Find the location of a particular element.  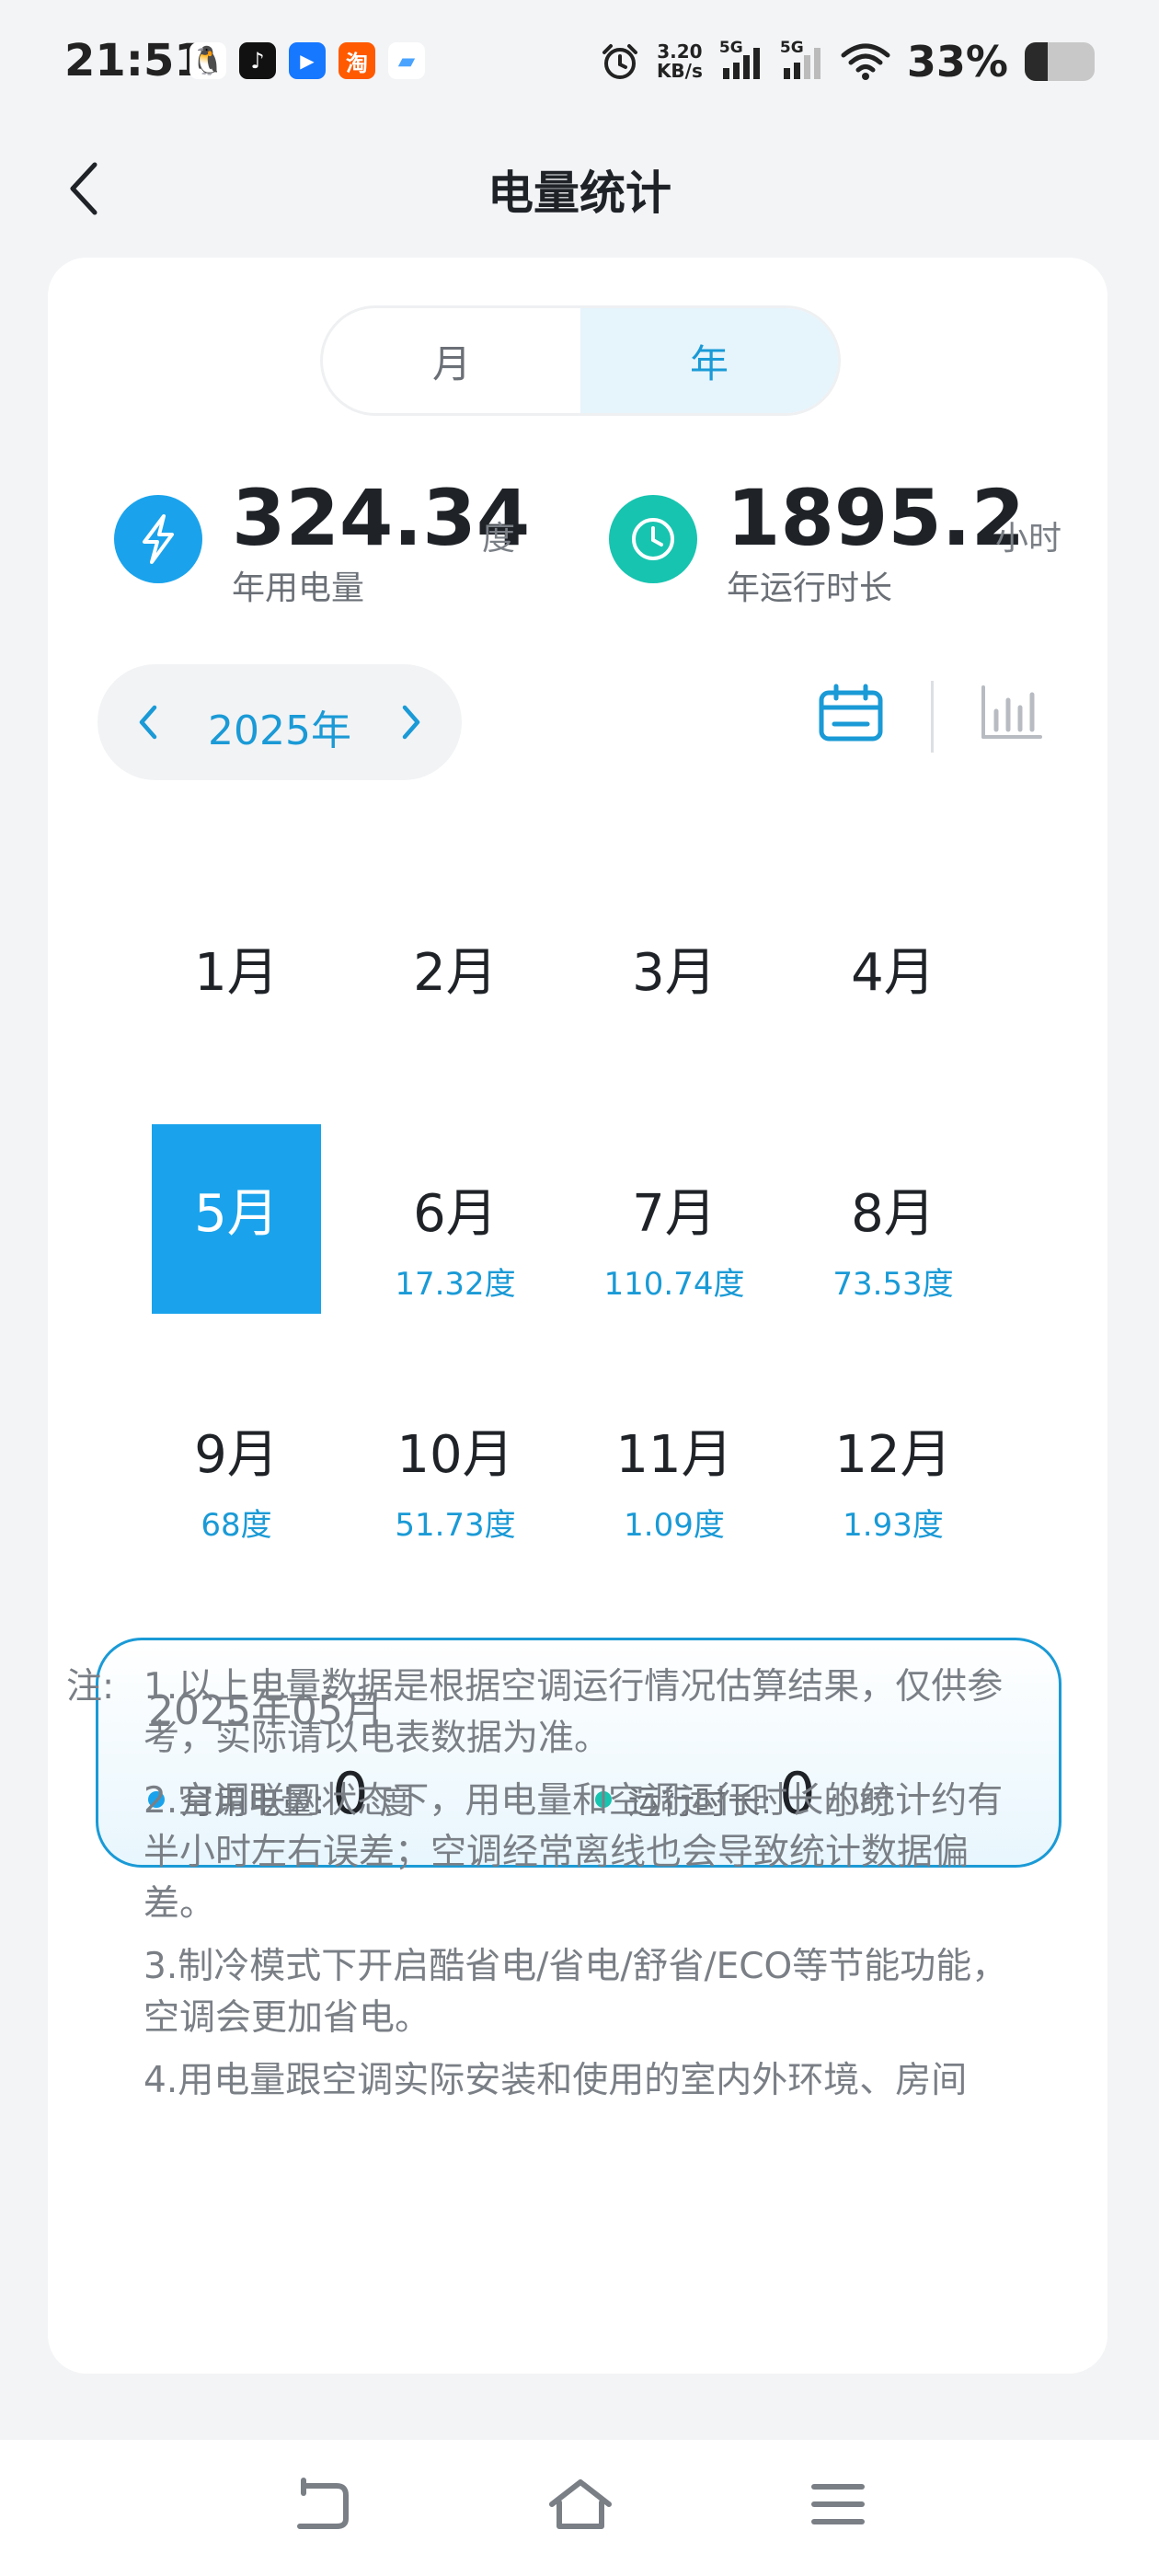

period-segment-control: 月 年 is located at coordinates (580, 360).